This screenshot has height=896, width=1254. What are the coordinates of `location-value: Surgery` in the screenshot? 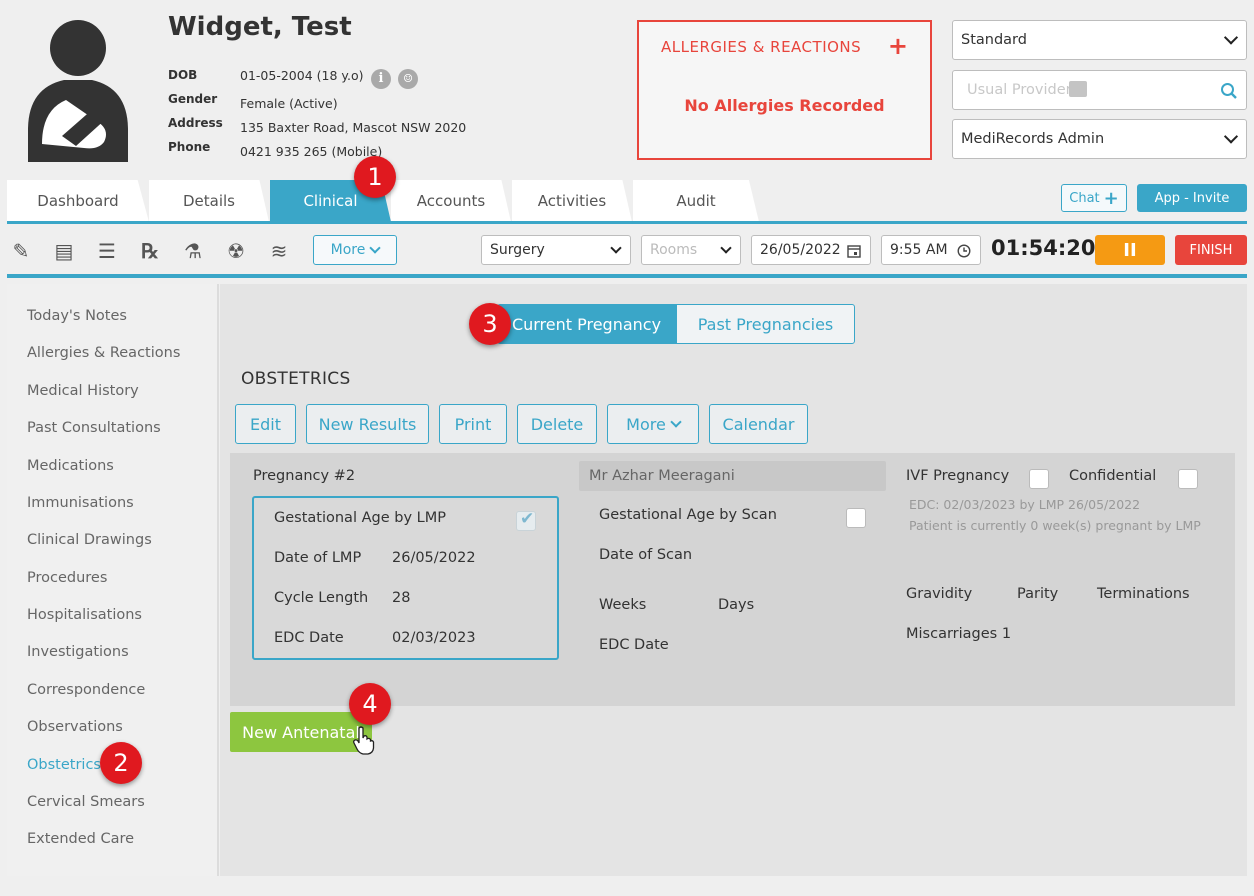 It's located at (517, 250).